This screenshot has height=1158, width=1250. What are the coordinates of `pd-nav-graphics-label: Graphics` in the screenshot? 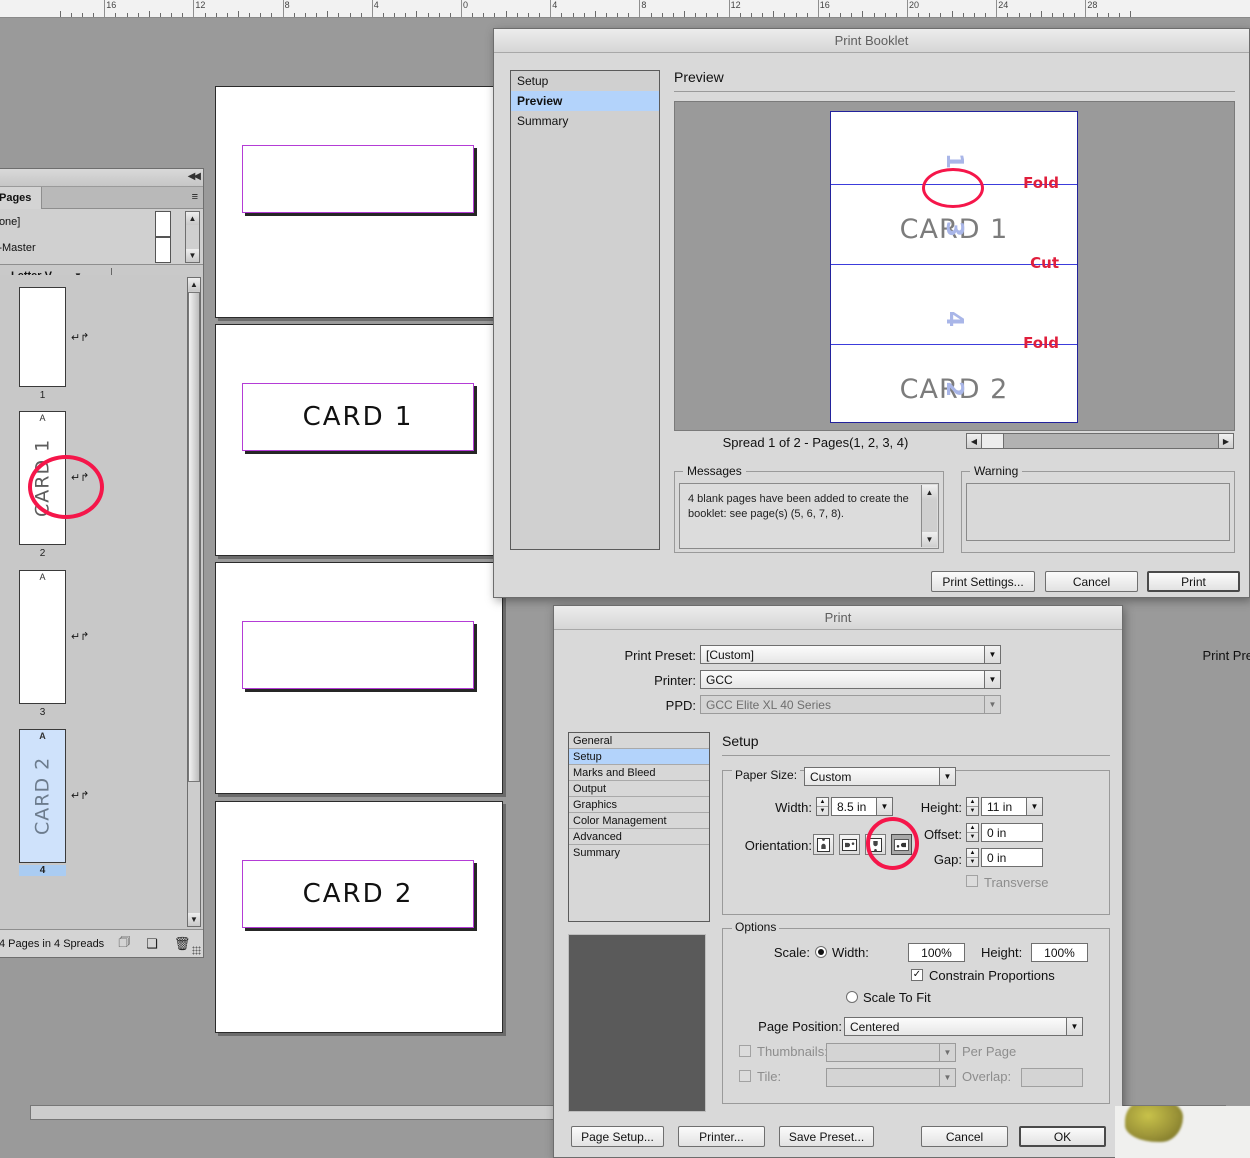 It's located at (595, 805).